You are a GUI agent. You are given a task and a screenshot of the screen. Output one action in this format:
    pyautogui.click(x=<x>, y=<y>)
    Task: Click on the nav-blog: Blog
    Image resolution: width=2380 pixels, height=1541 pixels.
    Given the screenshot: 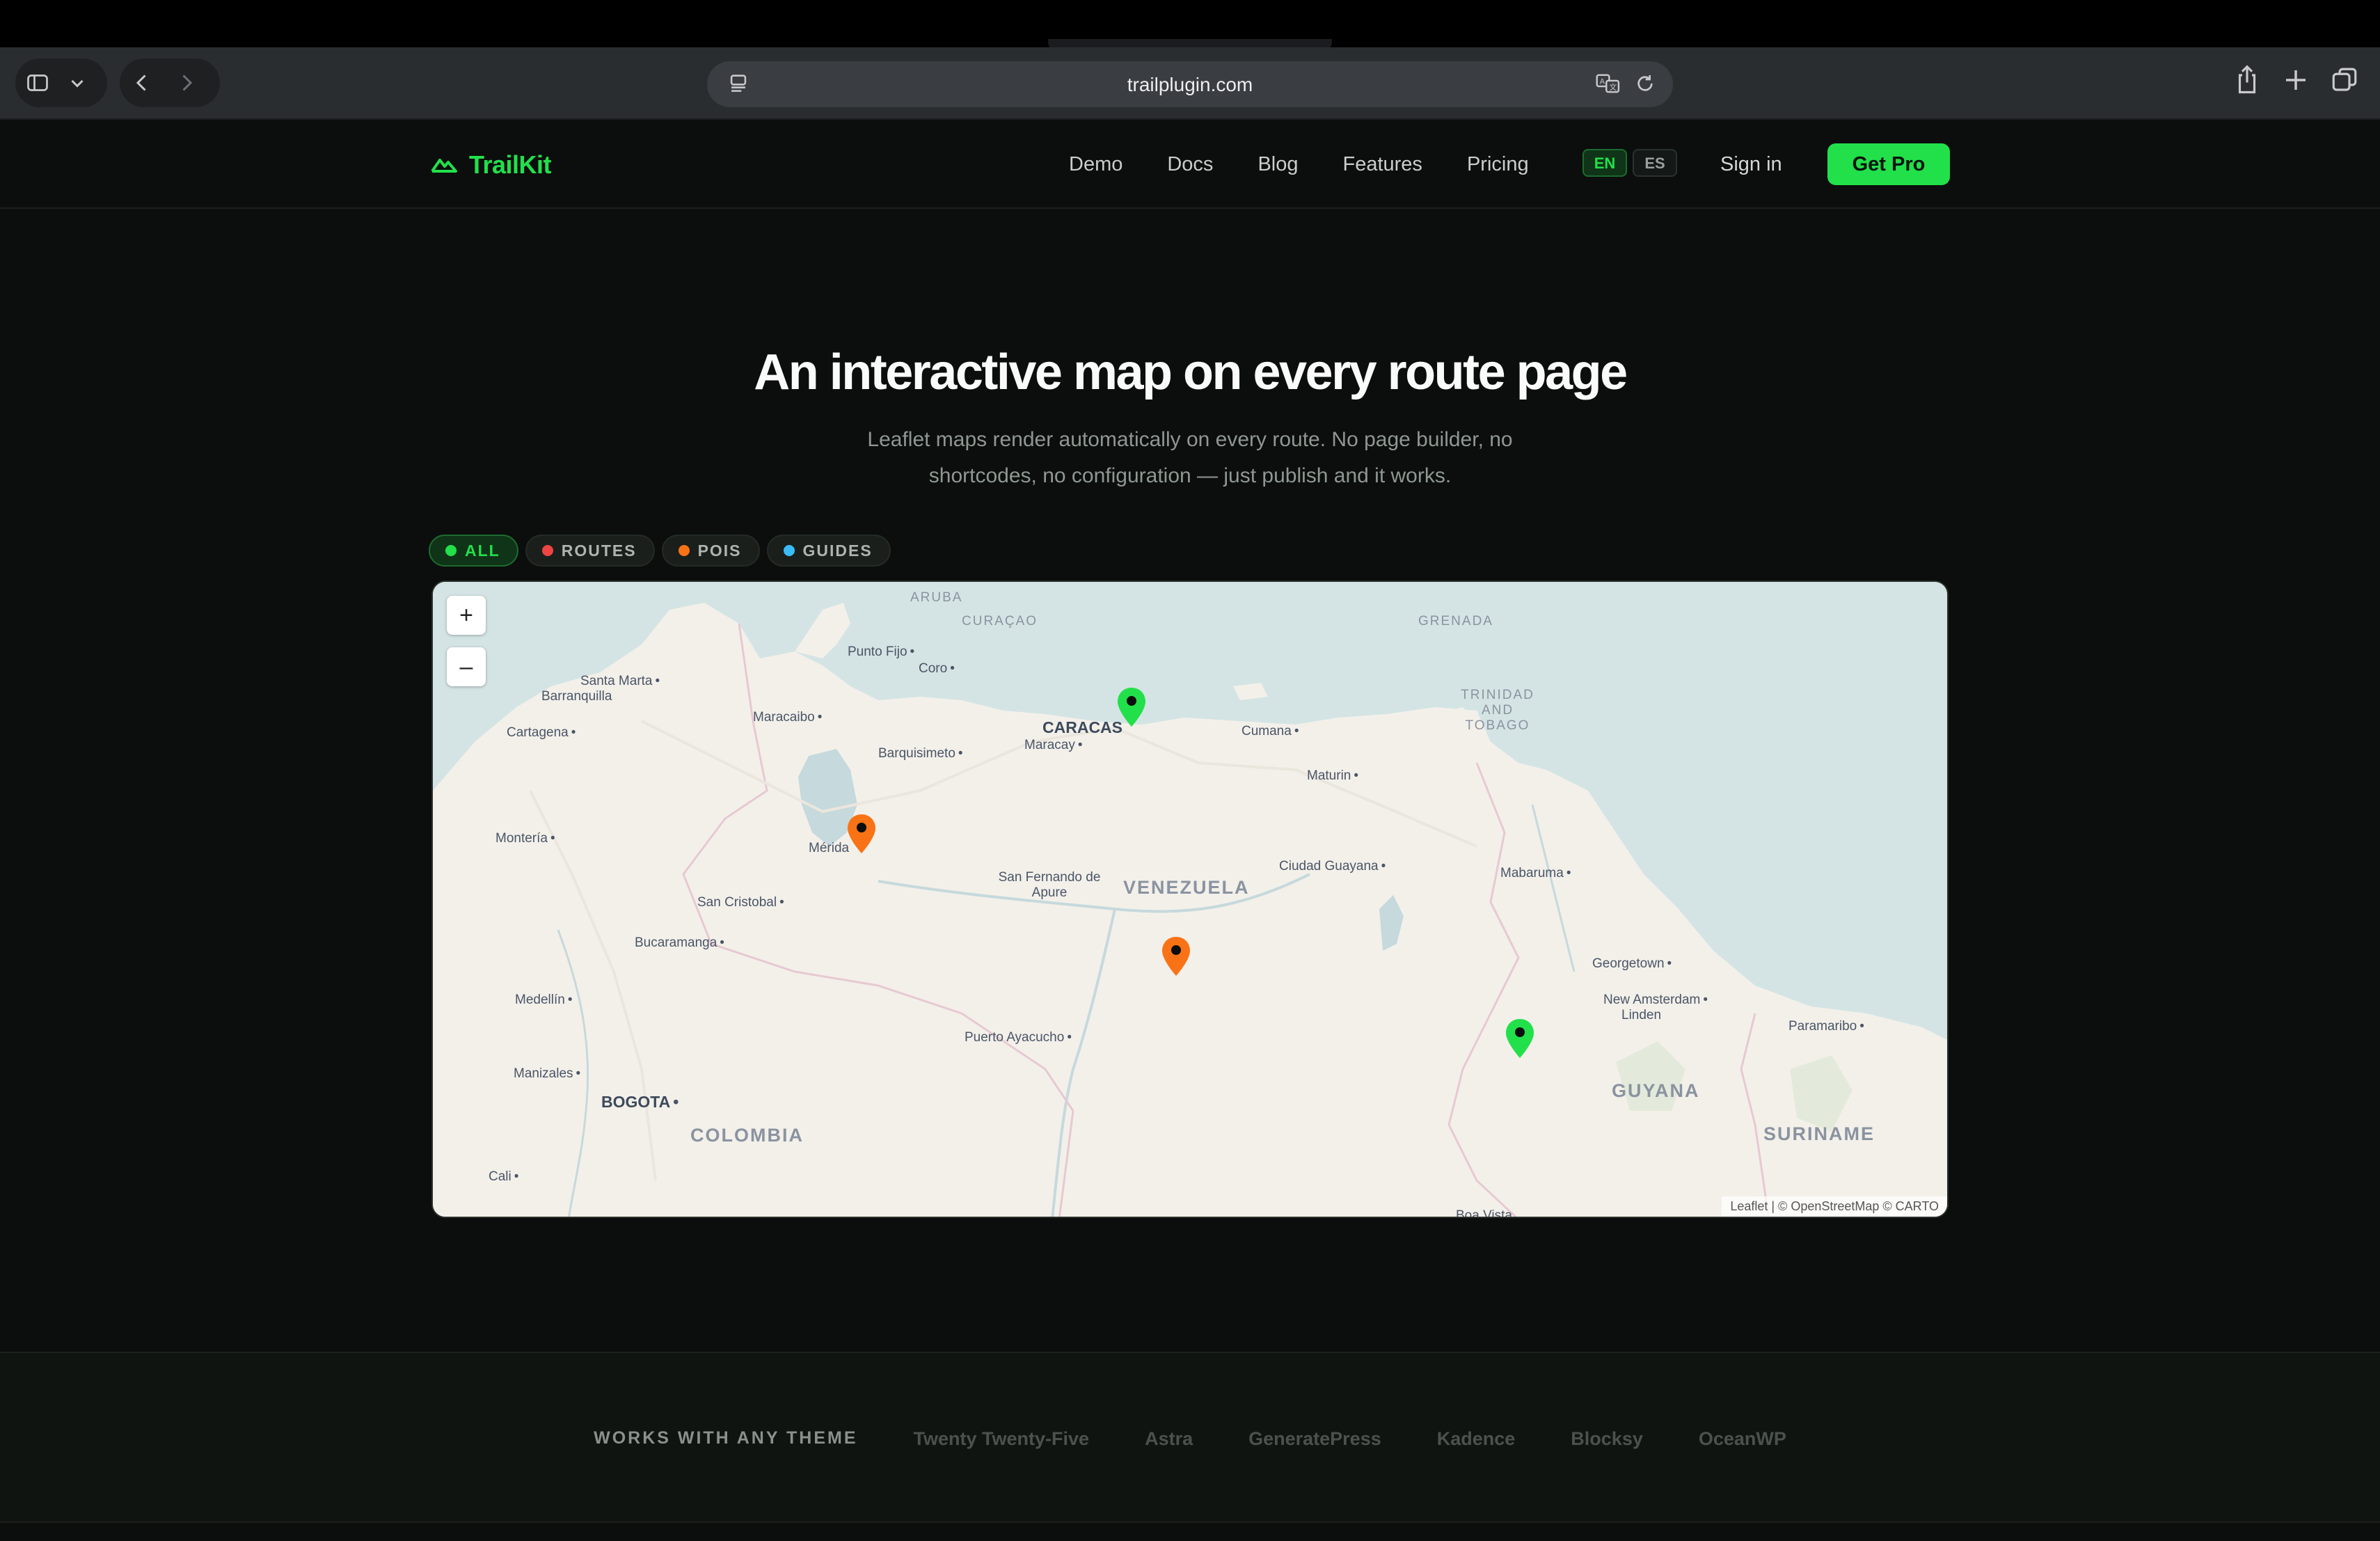 What is the action you would take?
    pyautogui.click(x=1278, y=164)
    